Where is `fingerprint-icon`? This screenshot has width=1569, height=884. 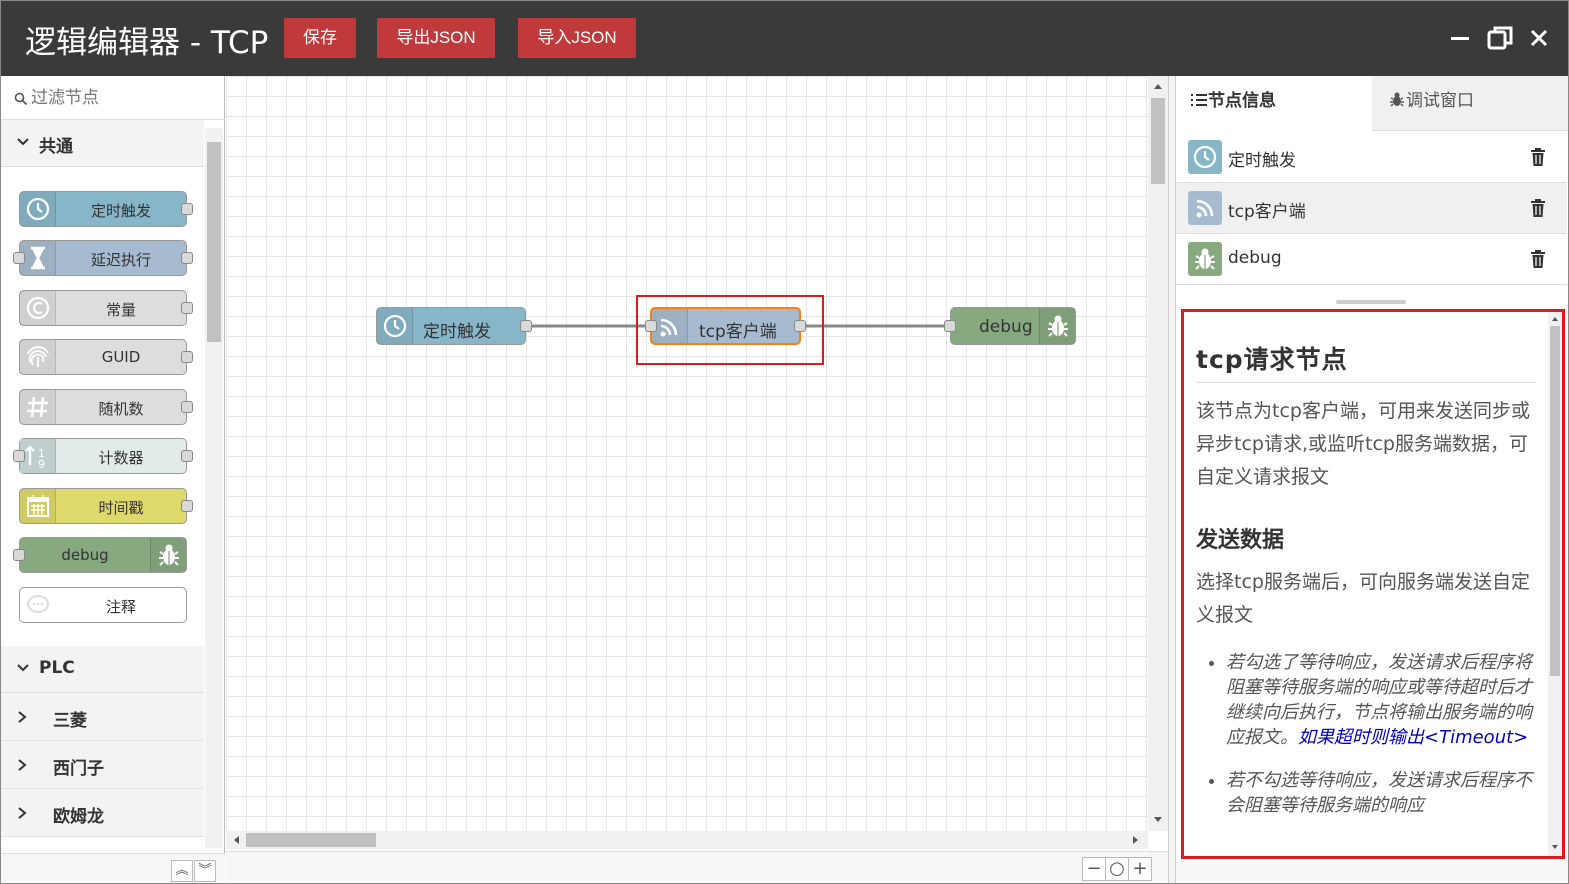 fingerprint-icon is located at coordinates (38, 357).